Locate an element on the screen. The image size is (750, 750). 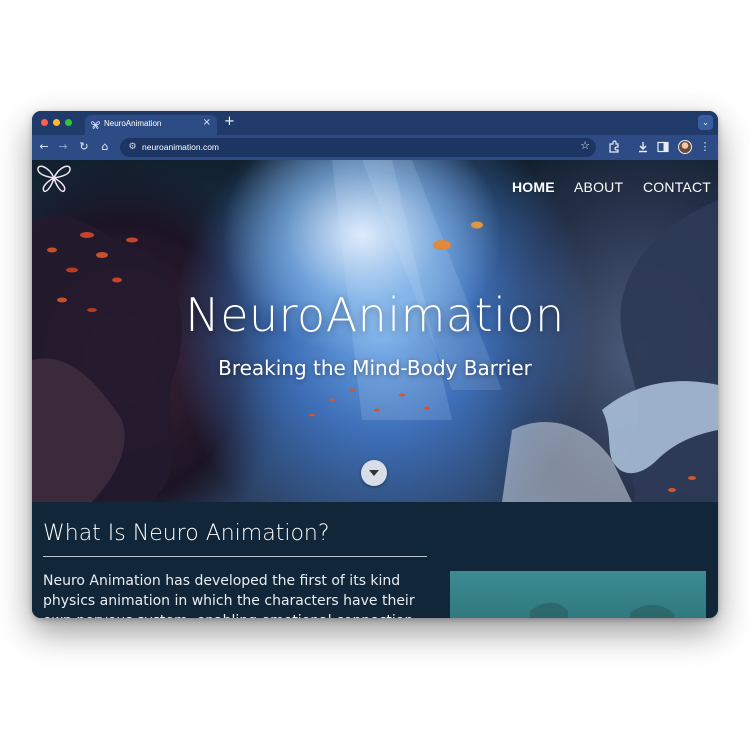
nav-home-link: HOME is located at coordinates (533, 187).